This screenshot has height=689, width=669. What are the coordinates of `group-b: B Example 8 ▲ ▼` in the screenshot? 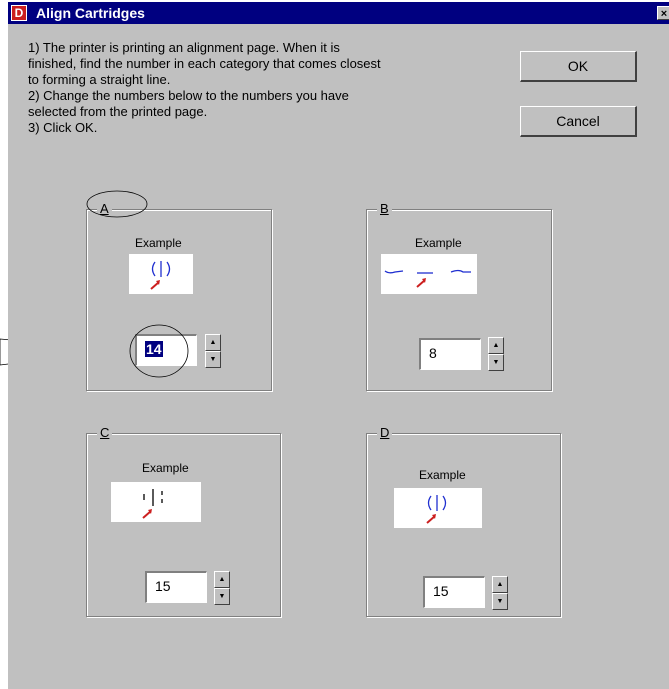 It's located at (459, 296).